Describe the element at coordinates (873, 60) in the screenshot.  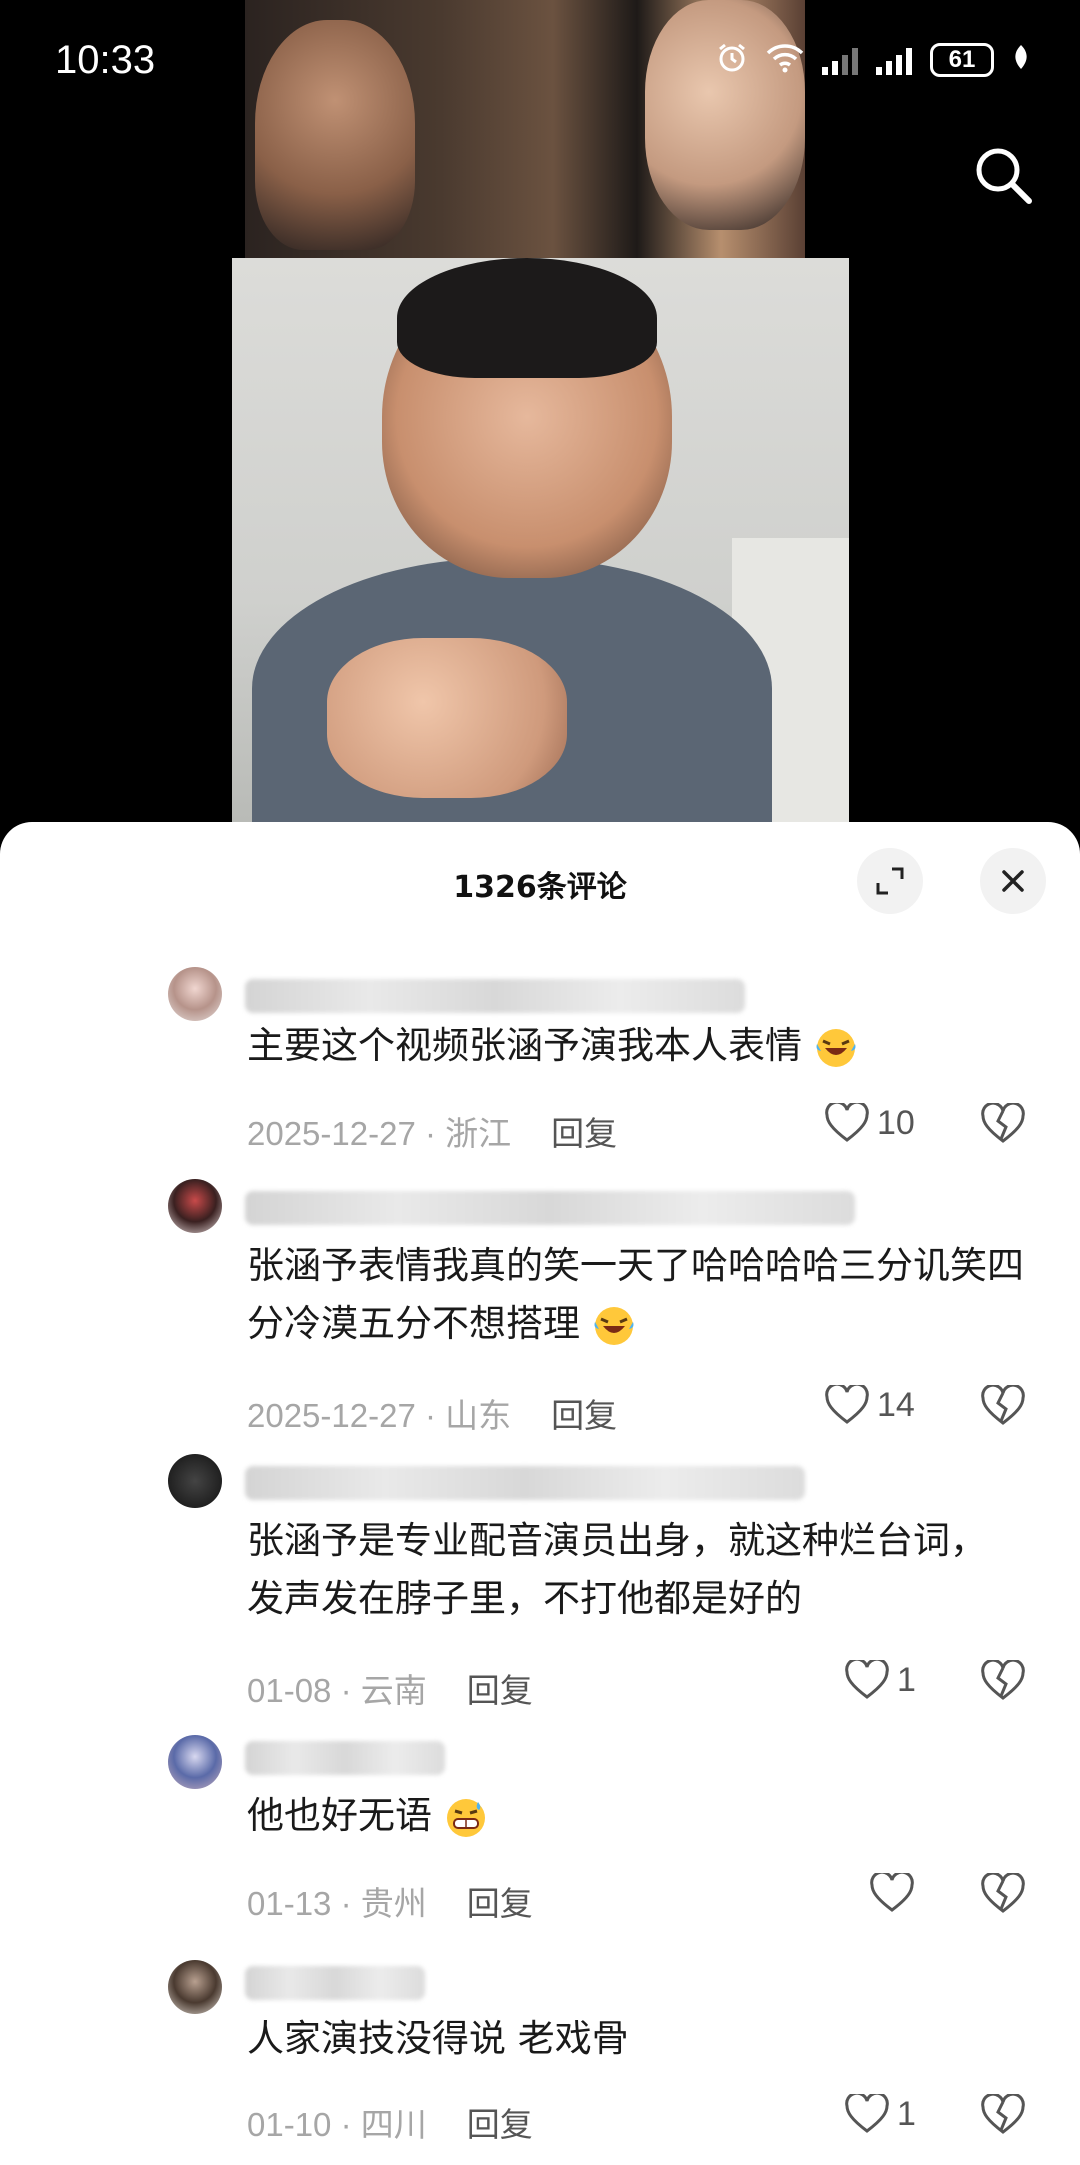
I see `status-icons: 61` at that location.